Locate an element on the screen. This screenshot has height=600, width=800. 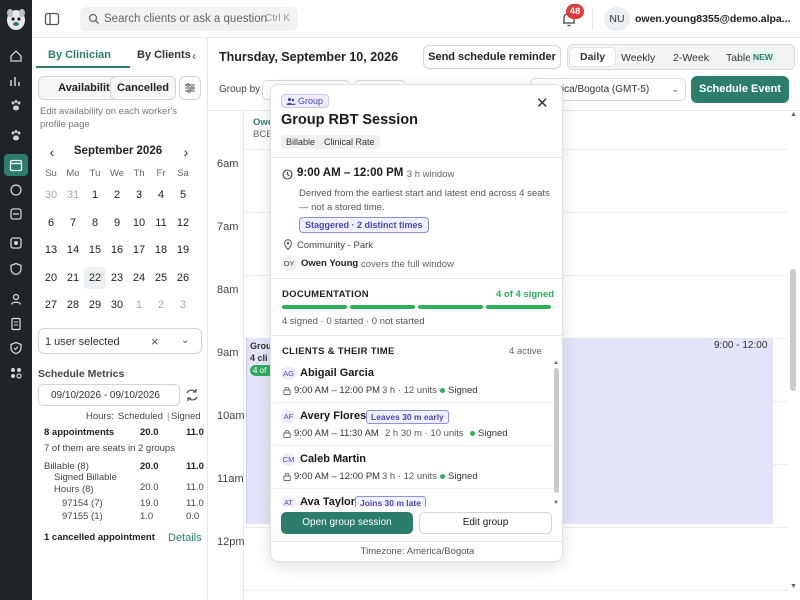
client-name: Avery Flores is located at coordinates (333, 416).